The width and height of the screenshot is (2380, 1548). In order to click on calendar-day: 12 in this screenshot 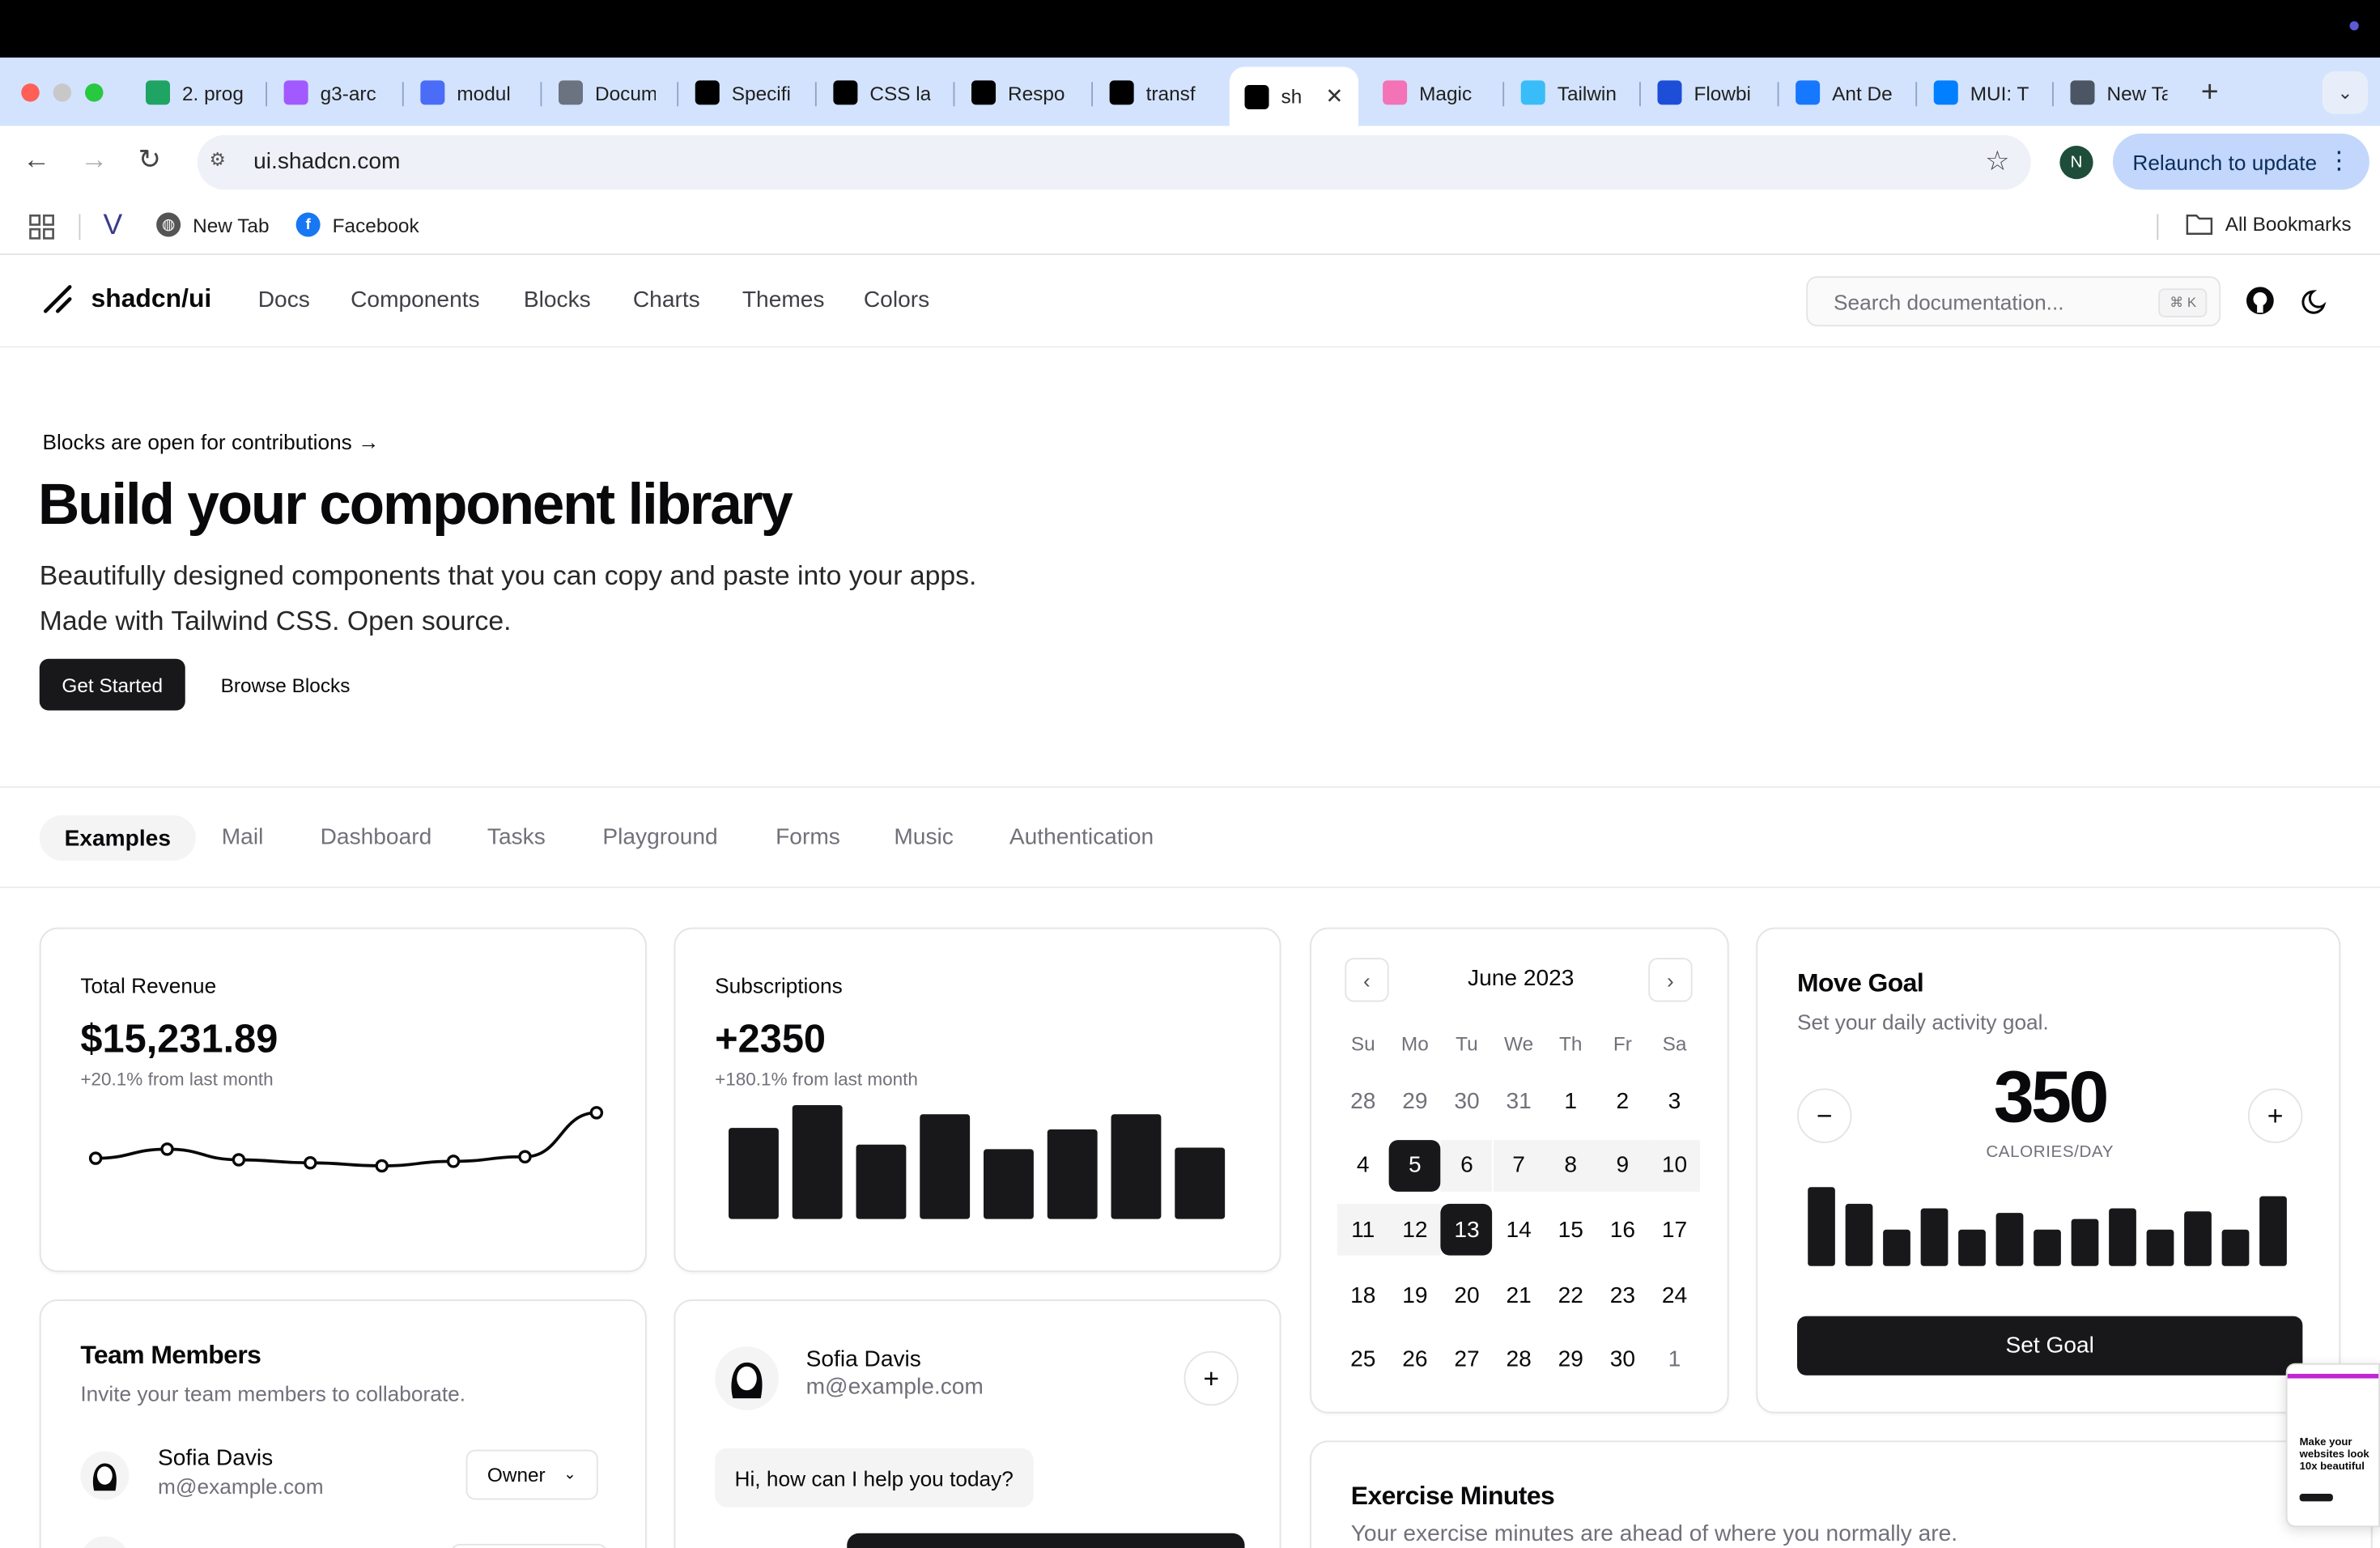, I will do `click(1415, 1230)`.